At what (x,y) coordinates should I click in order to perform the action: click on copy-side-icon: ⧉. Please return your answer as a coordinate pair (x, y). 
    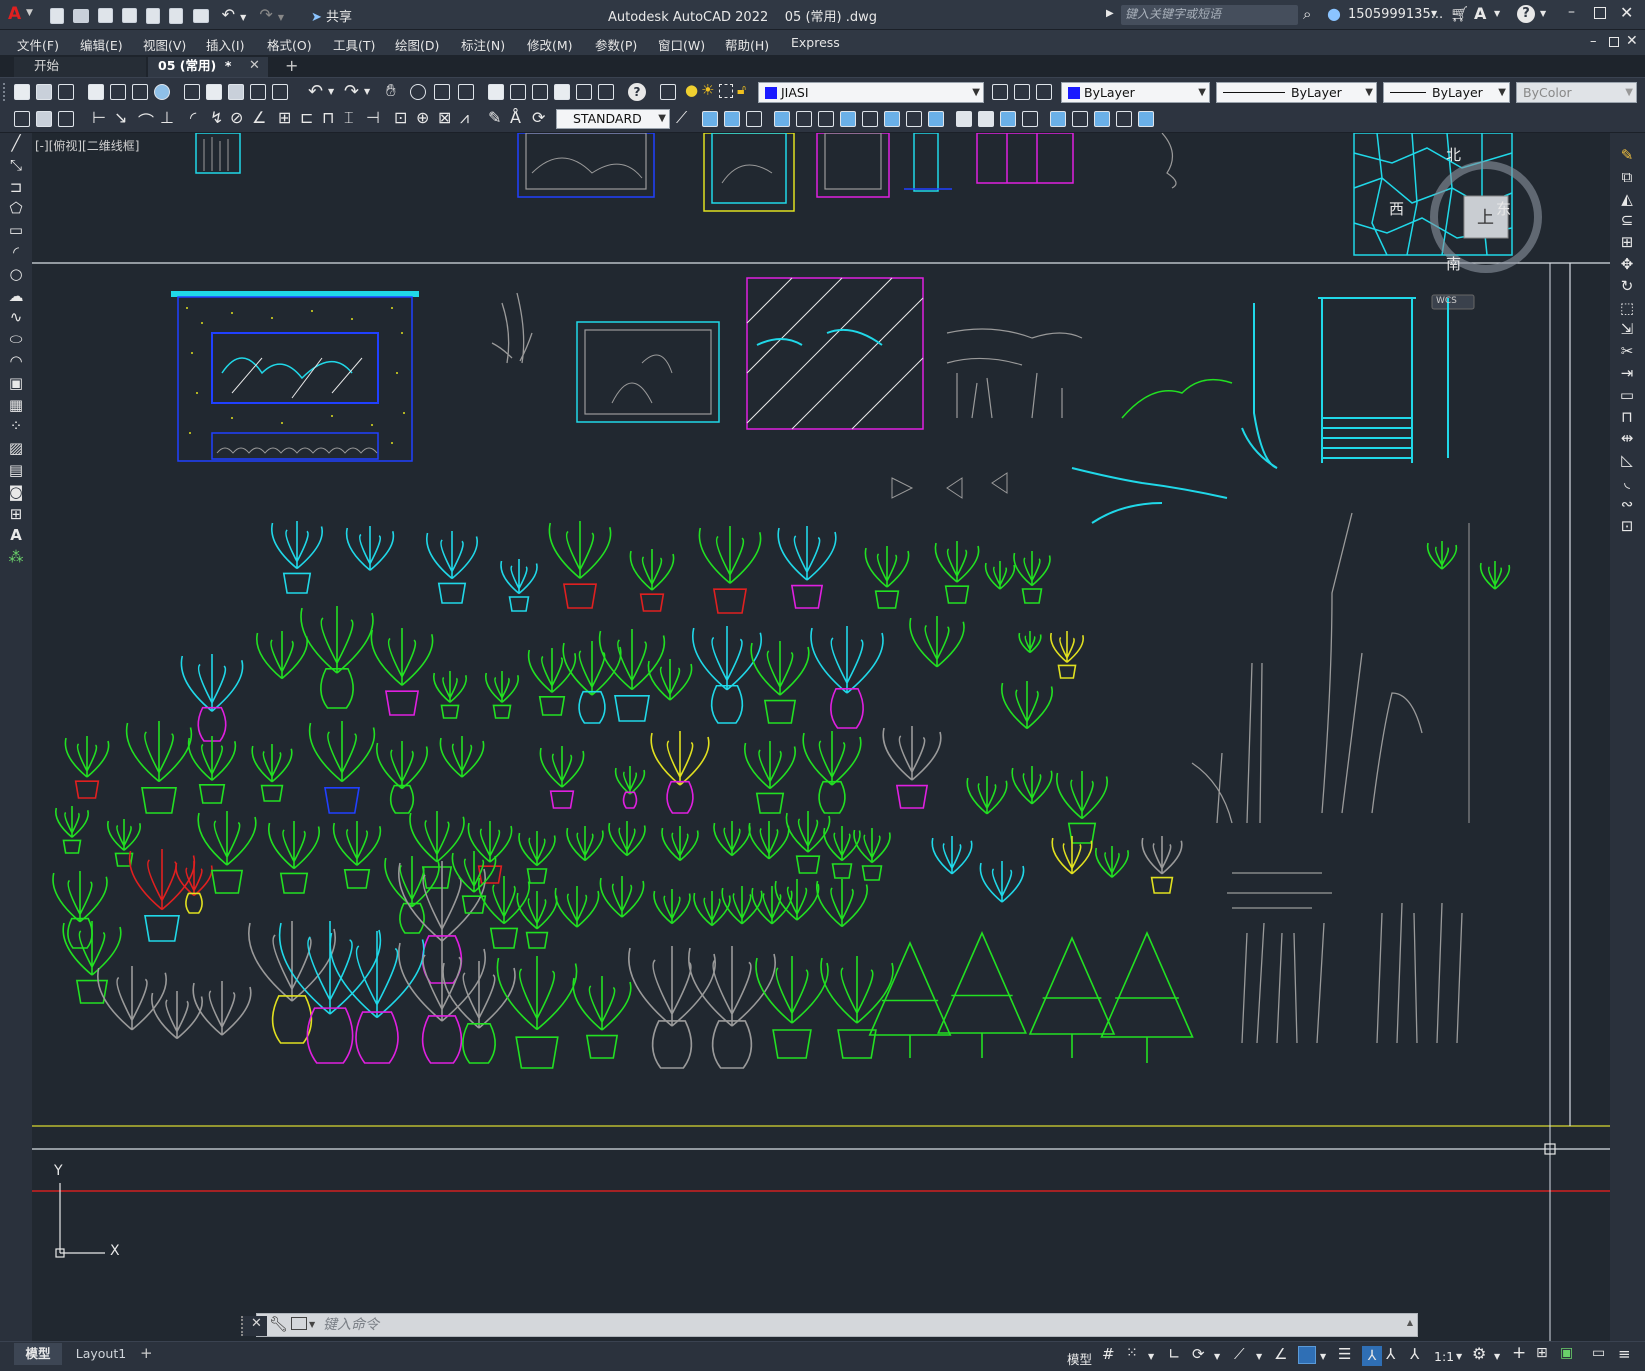
    Looking at the image, I should click on (1627, 178).